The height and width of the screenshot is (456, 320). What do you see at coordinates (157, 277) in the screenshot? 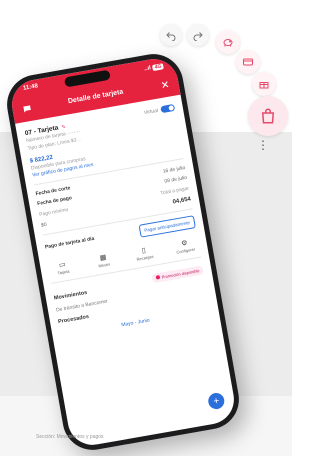
I see `chip-dot-icon` at bounding box center [157, 277].